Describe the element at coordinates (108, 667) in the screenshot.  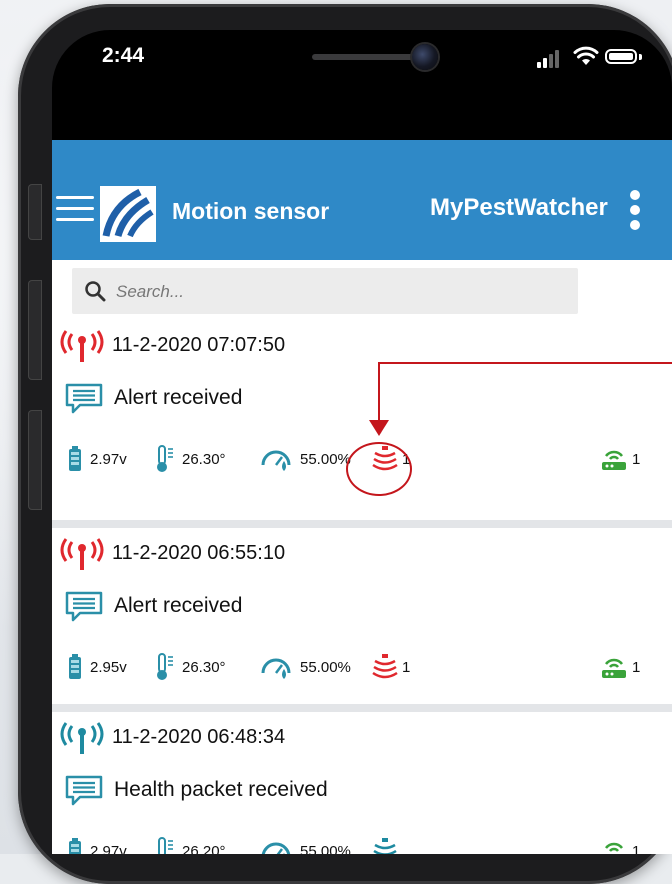
I see `battery-value: 2.95v` at that location.